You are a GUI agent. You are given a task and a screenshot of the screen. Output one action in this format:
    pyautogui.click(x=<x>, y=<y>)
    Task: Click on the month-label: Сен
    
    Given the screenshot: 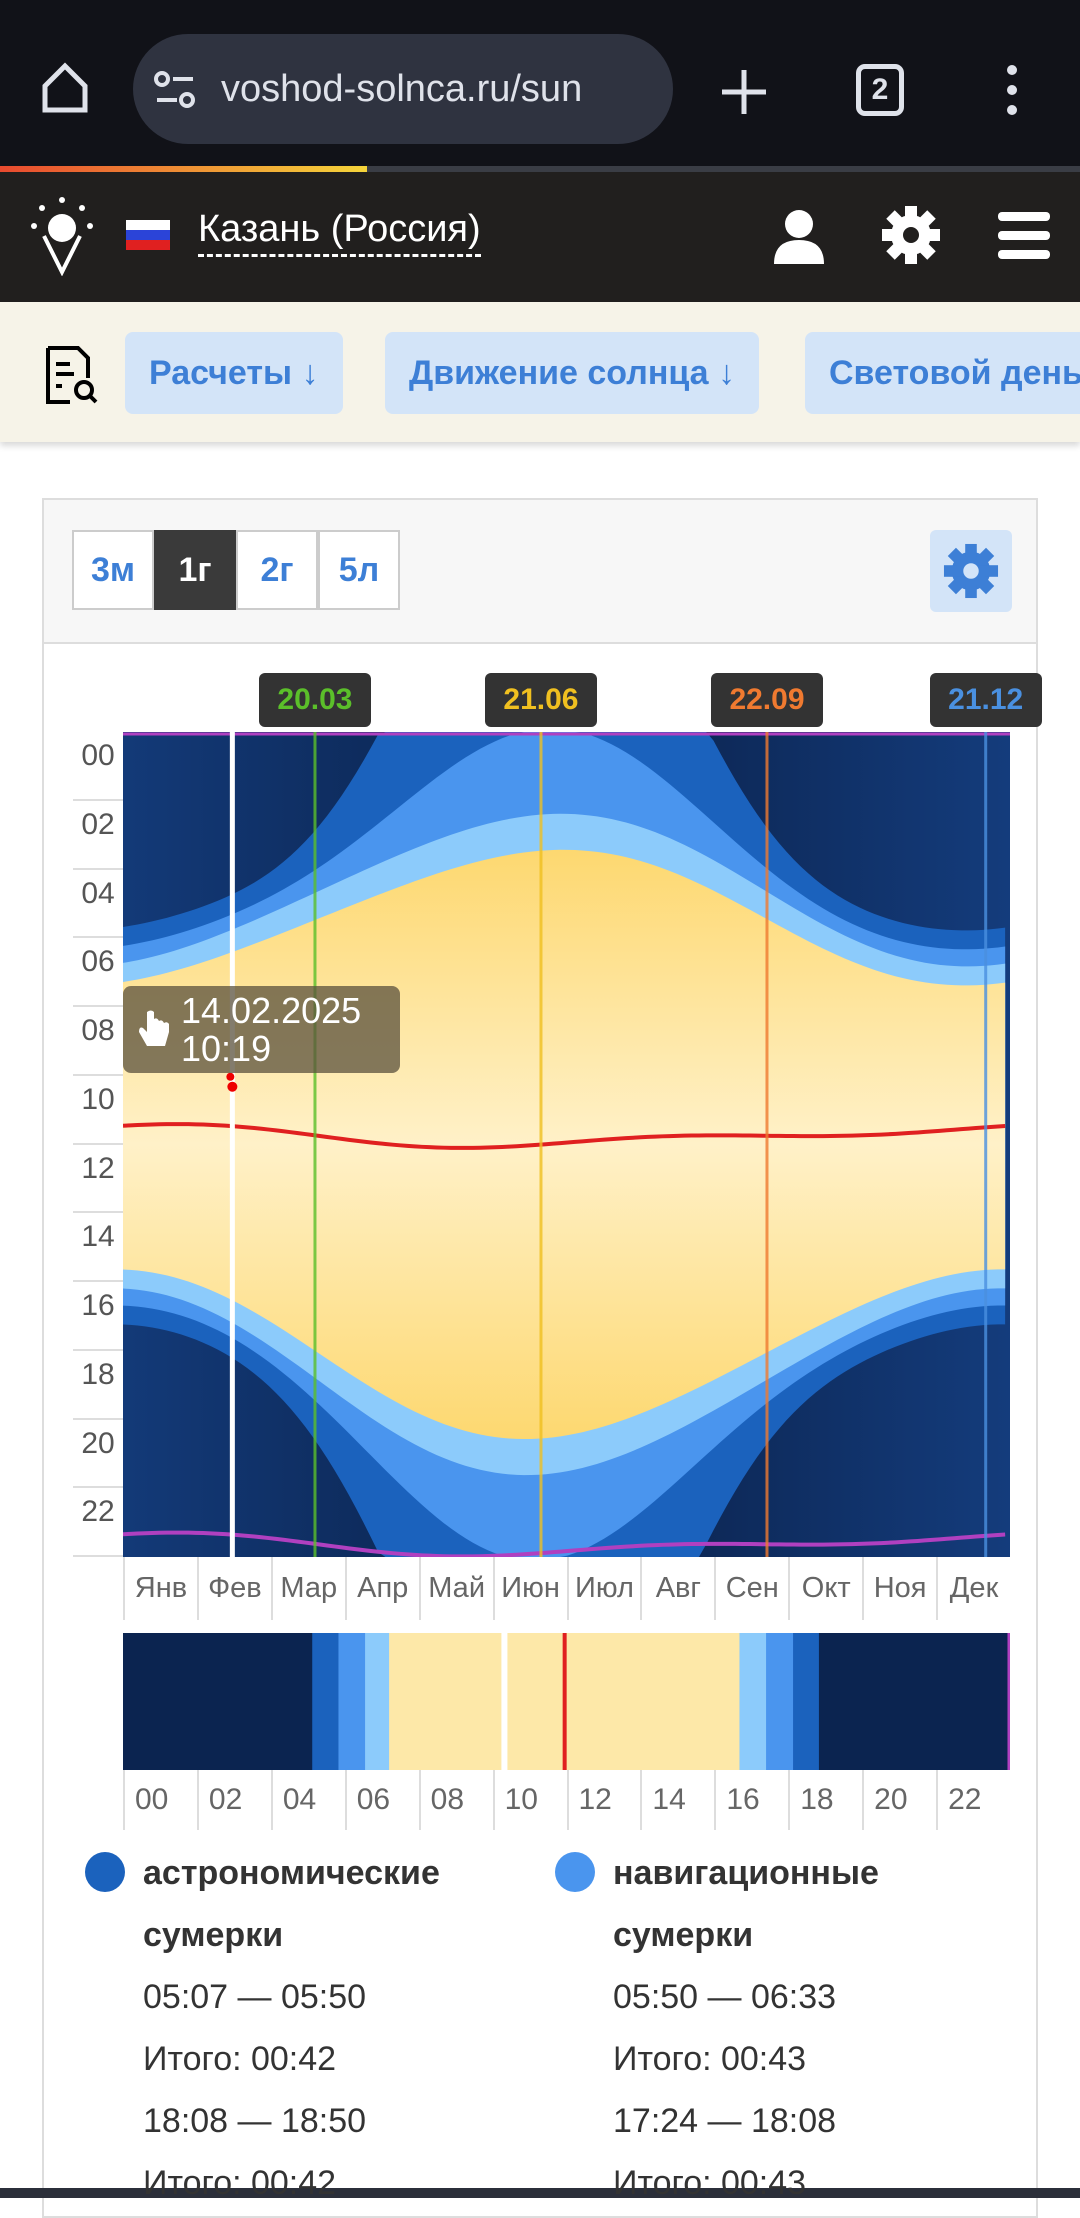 What is the action you would take?
    pyautogui.click(x=751, y=1588)
    